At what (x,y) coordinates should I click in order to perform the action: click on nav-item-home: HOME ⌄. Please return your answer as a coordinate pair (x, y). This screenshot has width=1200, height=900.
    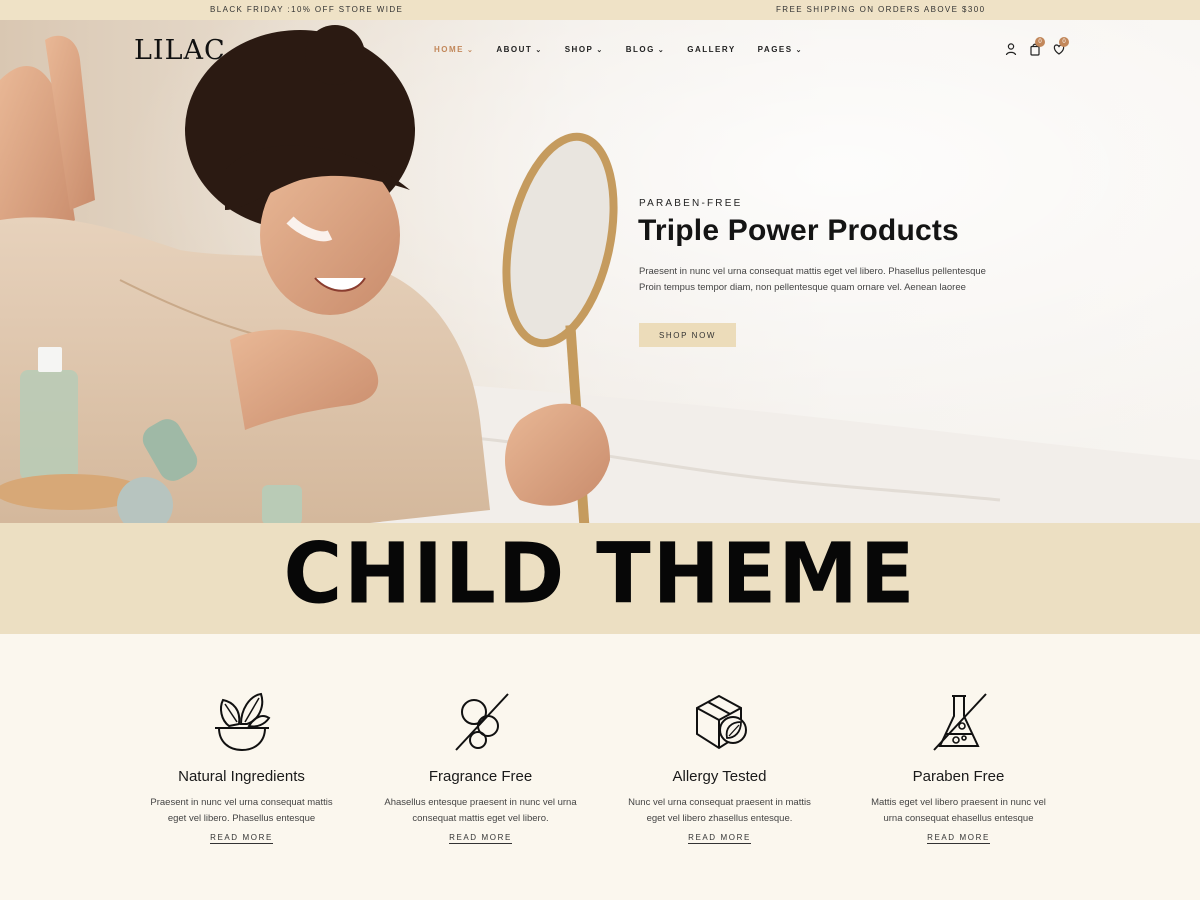
    Looking at the image, I should click on (454, 49).